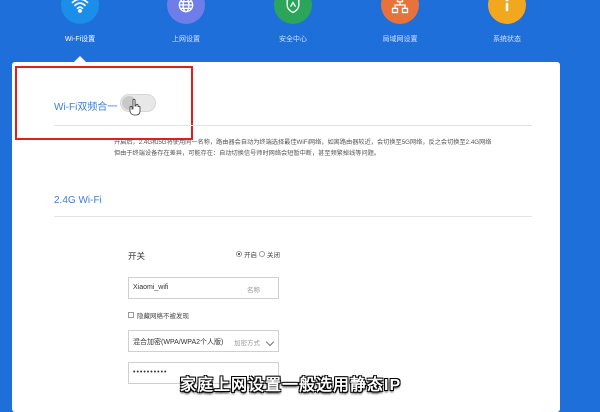 The image size is (600, 412). What do you see at coordinates (186, 12) in the screenshot?
I see `globe-icon` at bounding box center [186, 12].